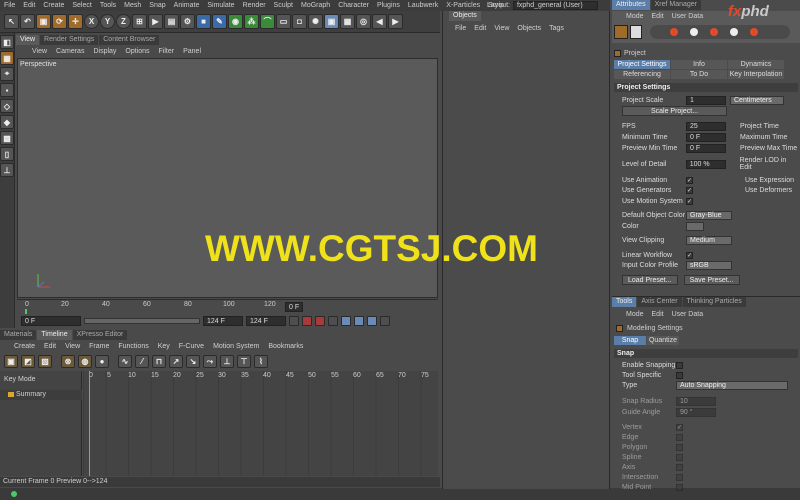 The image size is (800, 500). What do you see at coordinates (363, 21) in the screenshot?
I see `snap-icon: ◎` at bounding box center [363, 21].